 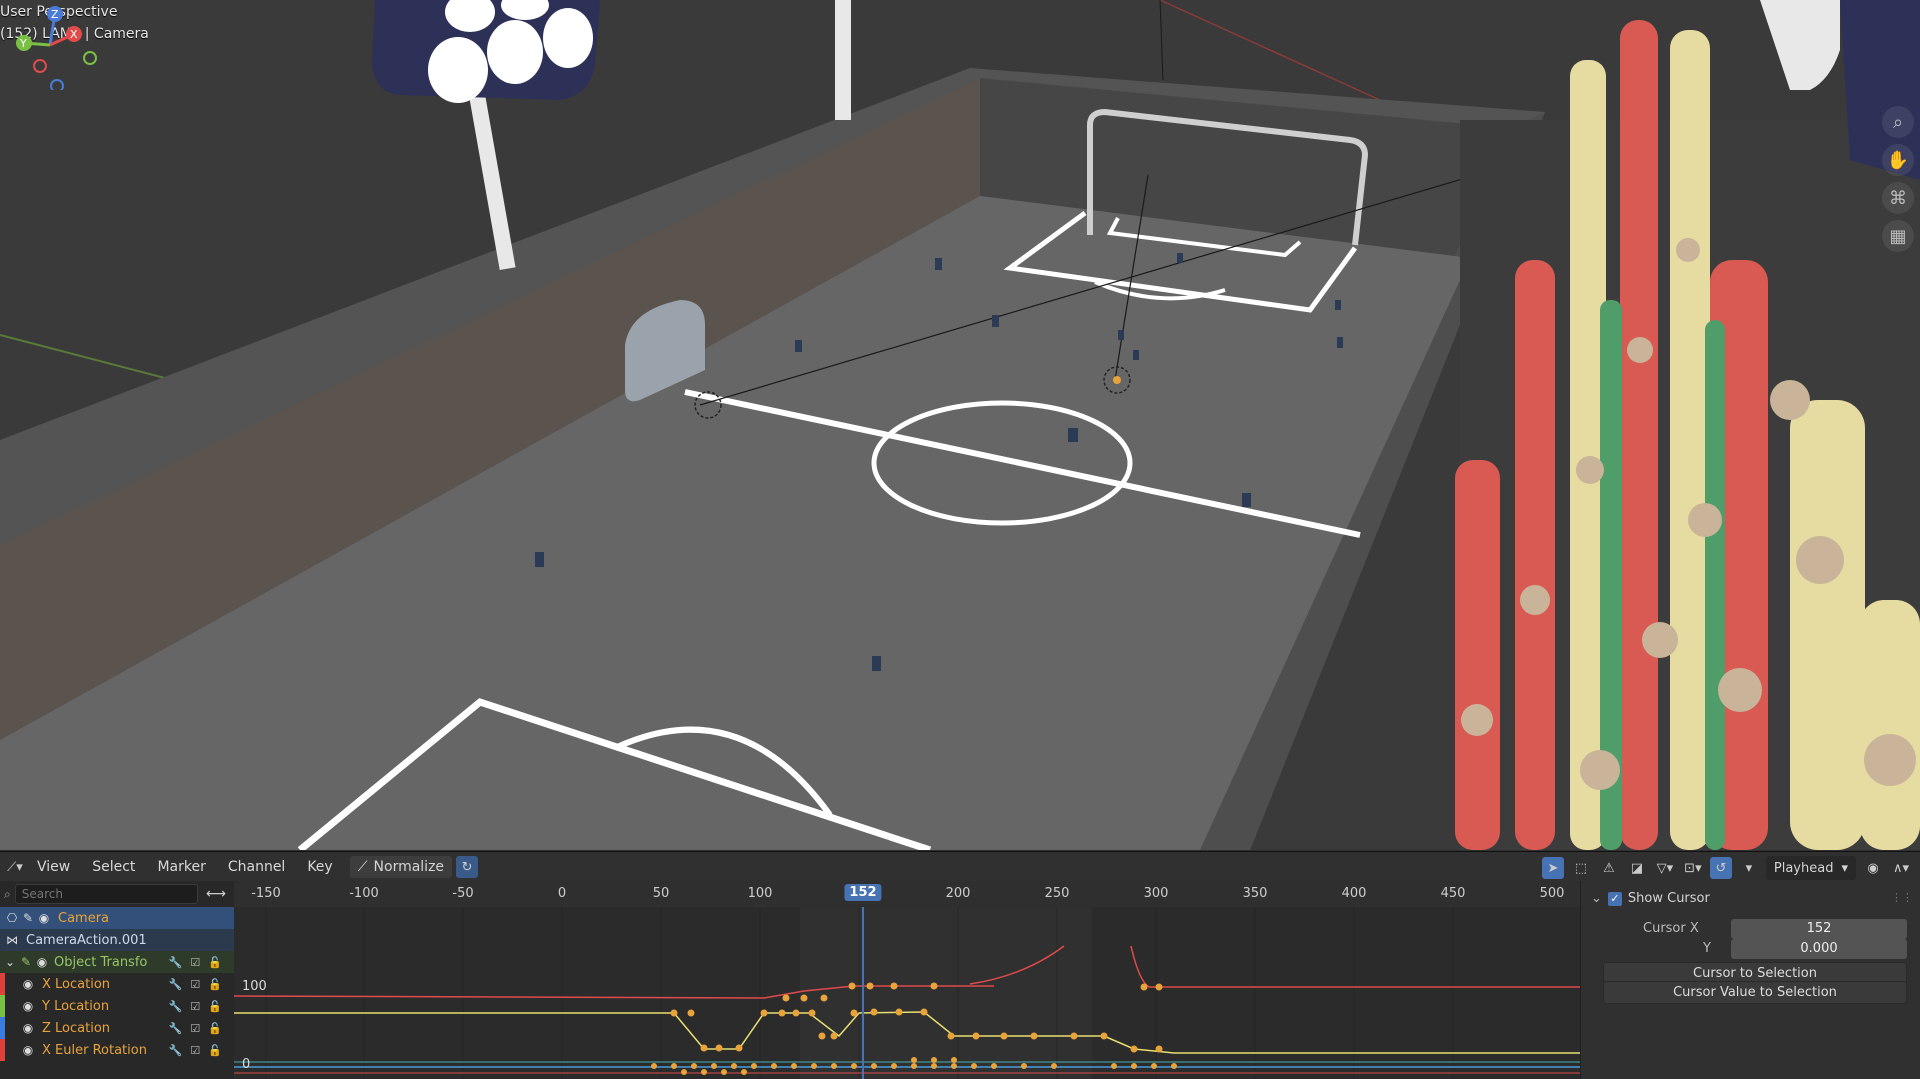 I want to click on menu-key: Key, so click(x=319, y=867).